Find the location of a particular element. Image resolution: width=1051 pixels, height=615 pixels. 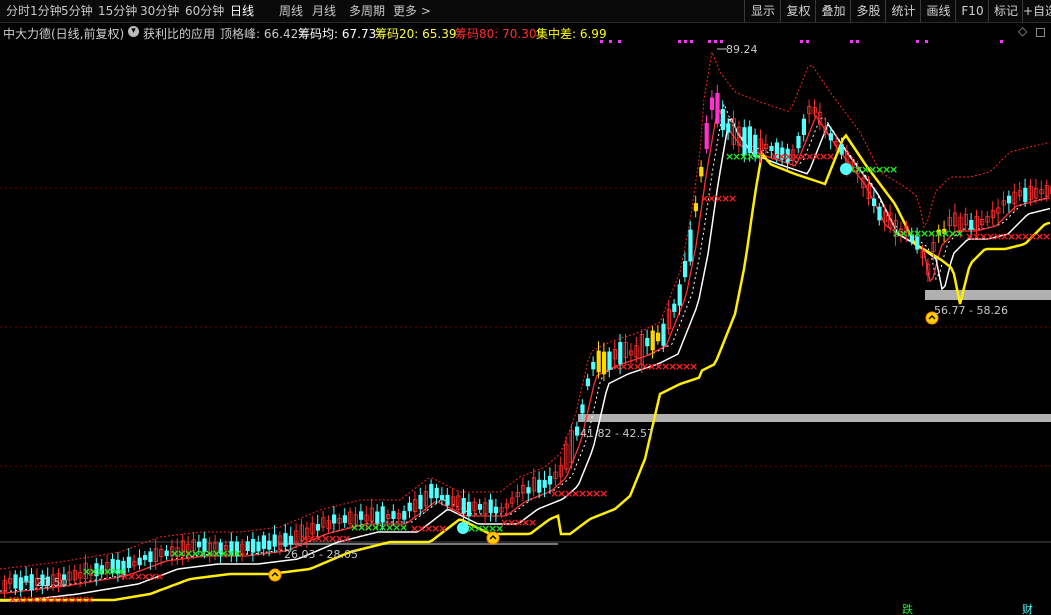

toolbar-button-3: 多股 is located at coordinates (868, 11).